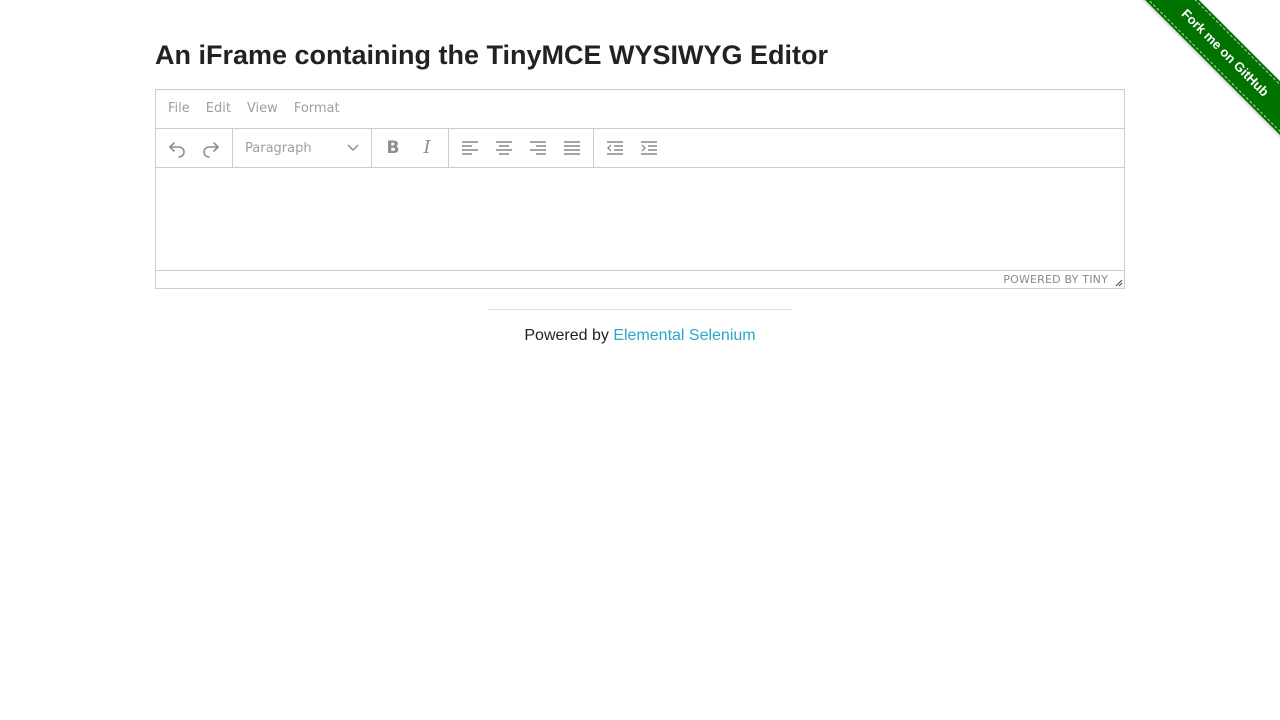  I want to click on bold-icon: B, so click(393, 147).